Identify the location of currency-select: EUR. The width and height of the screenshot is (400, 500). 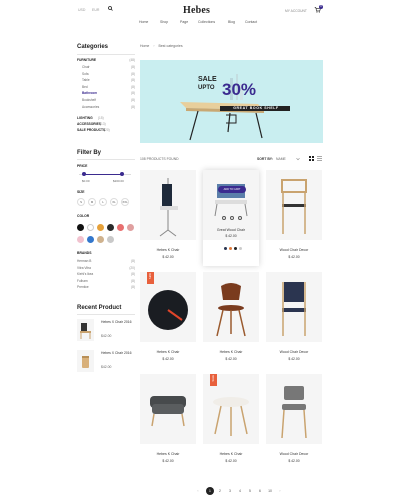
(95, 10).